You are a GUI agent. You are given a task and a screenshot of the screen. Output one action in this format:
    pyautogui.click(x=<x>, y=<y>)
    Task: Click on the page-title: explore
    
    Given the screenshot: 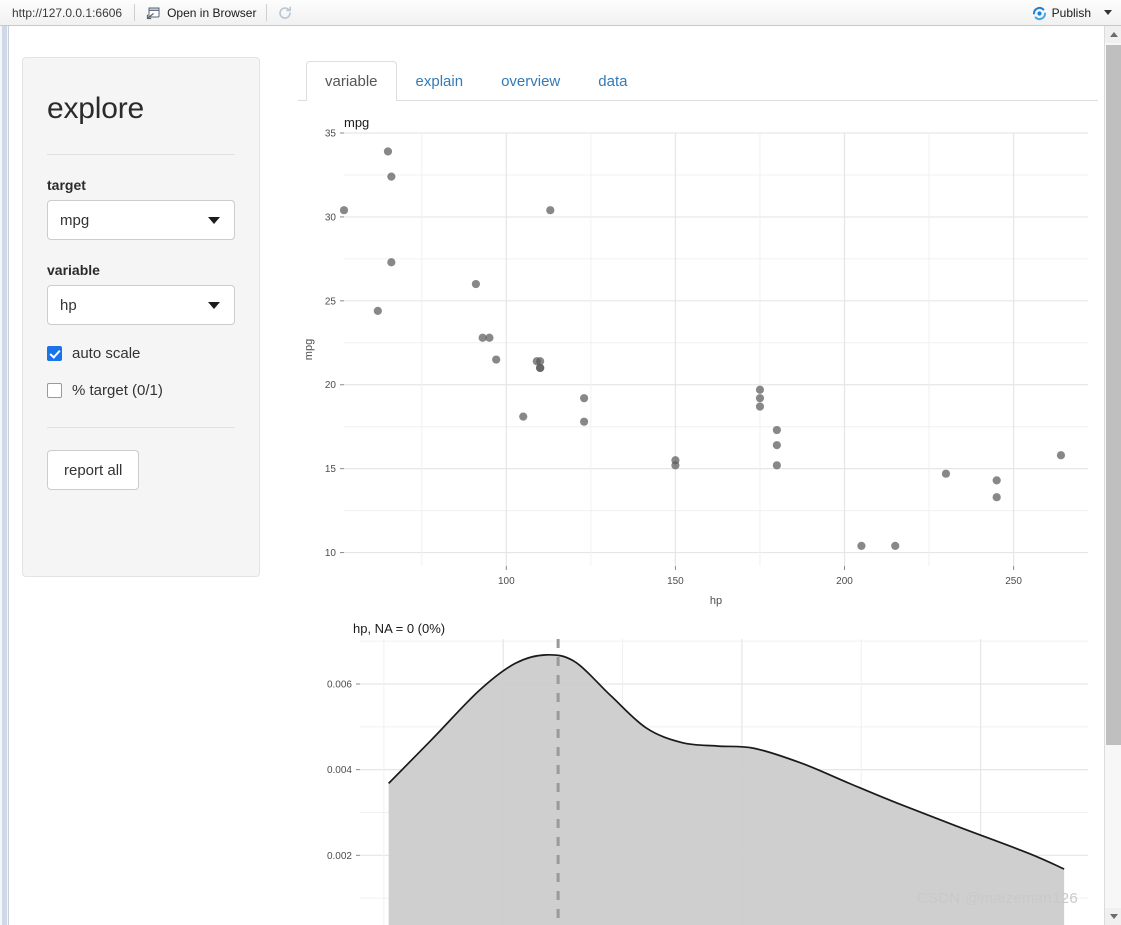 What is the action you would take?
    pyautogui.click(x=95, y=108)
    